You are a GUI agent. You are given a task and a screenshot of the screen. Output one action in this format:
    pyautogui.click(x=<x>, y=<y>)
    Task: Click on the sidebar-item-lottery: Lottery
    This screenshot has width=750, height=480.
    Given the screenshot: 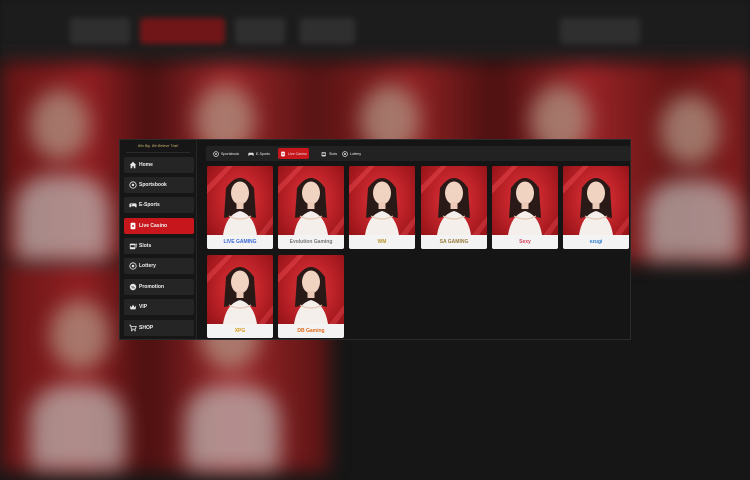 What is the action you would take?
    pyautogui.click(x=159, y=266)
    